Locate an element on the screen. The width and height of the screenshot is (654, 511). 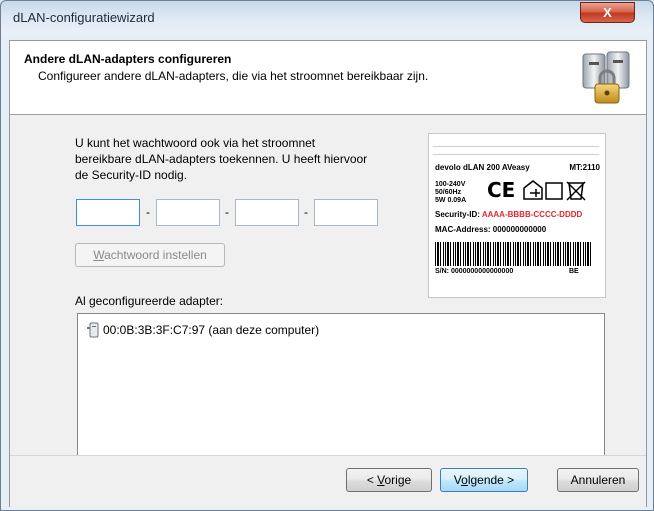
label-voltage-line: 100-240V is located at coordinates (450, 184).